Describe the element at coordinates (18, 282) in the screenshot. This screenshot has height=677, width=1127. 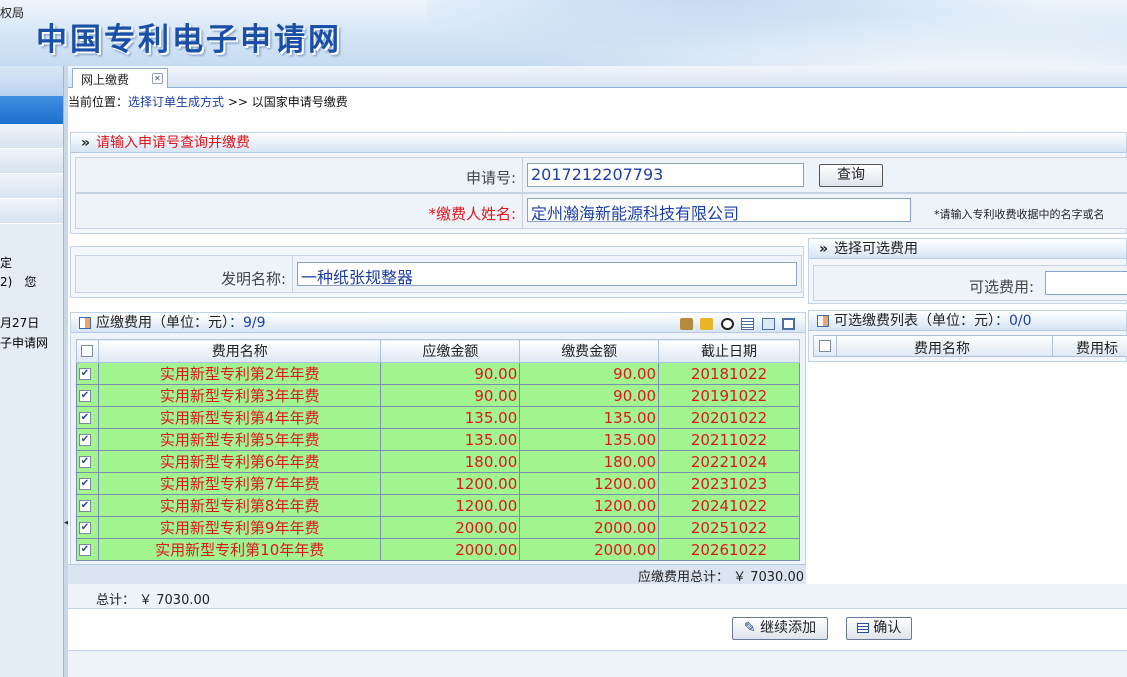
I see `left-nav-text: 2) 您` at that location.